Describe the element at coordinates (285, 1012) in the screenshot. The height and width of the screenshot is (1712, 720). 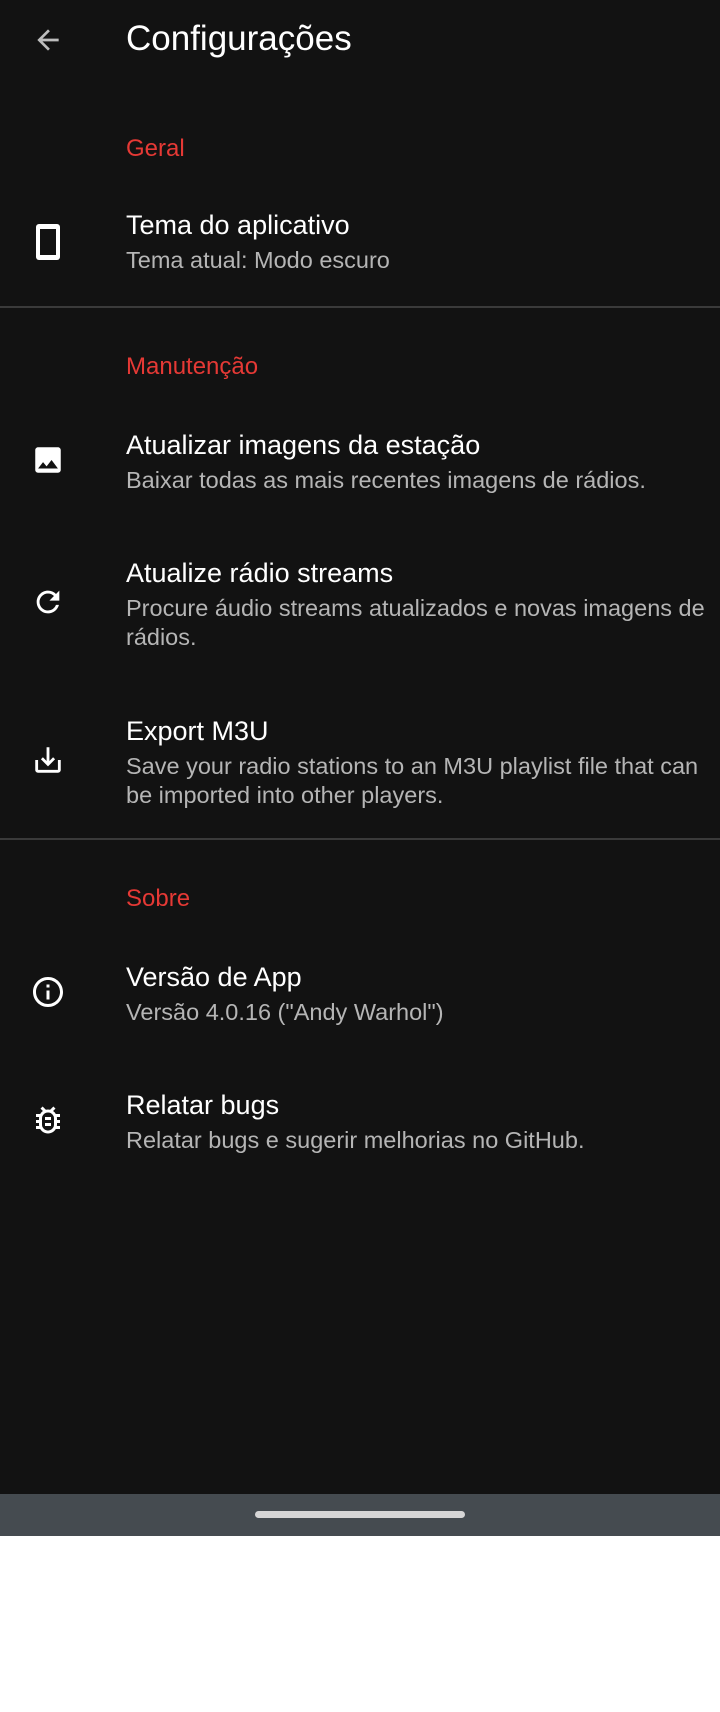
I see `pref-summary: Versão 4.0.16 ("Andy Warhol")` at that location.